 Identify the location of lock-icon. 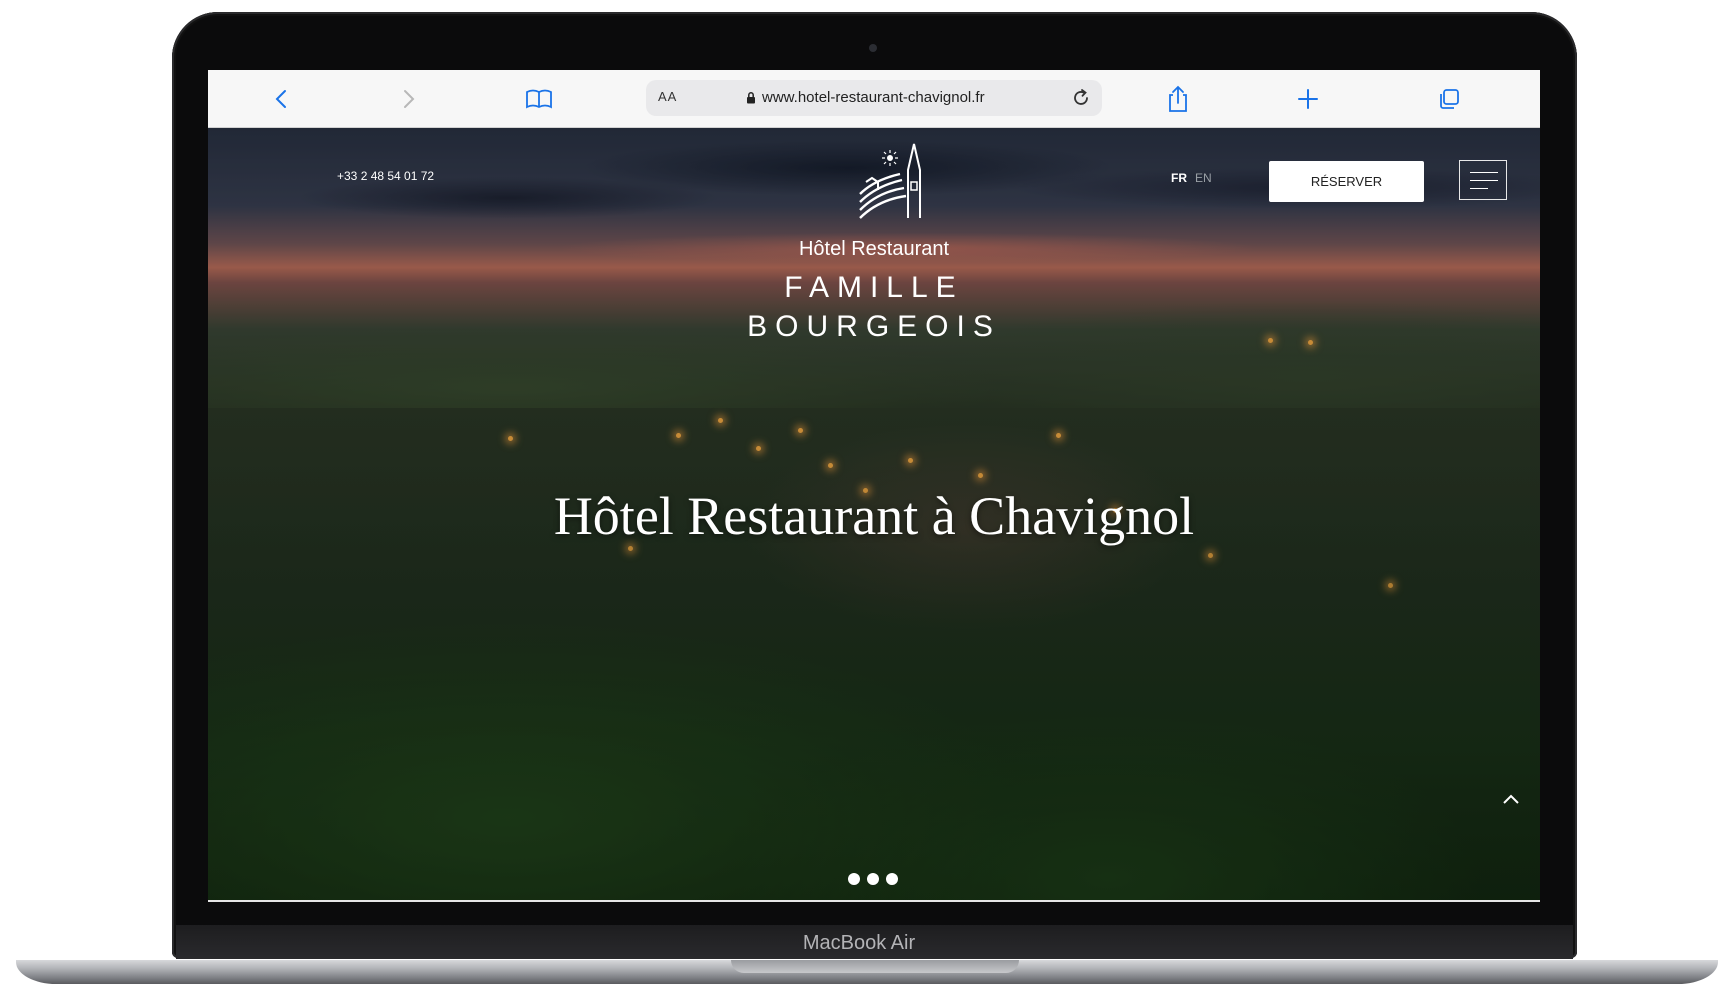
(751, 98).